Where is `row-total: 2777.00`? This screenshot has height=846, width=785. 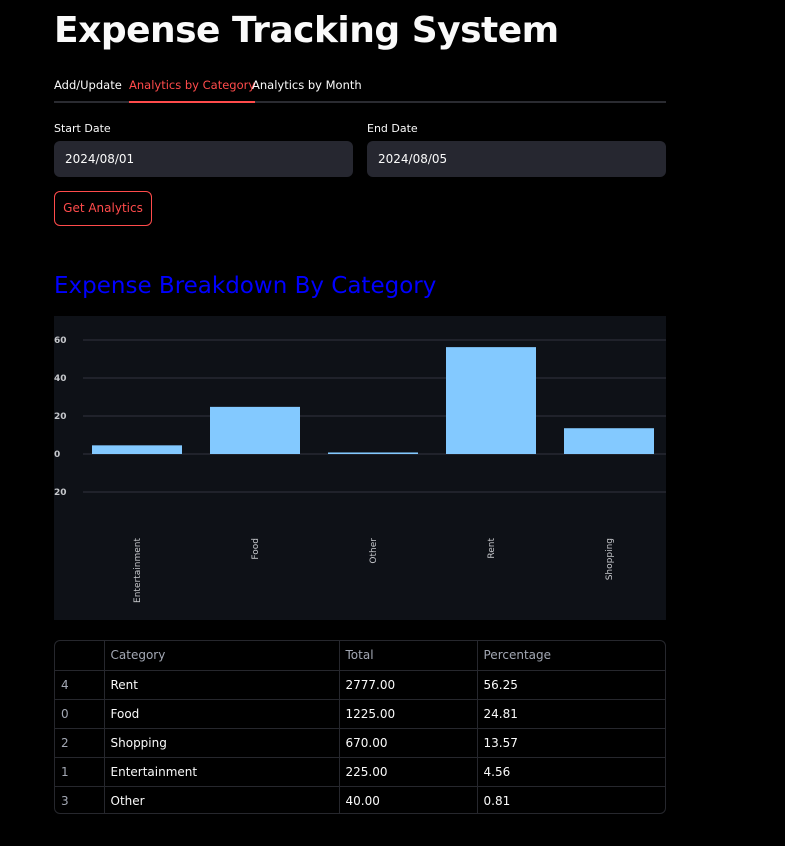 row-total: 2777.00 is located at coordinates (408, 685).